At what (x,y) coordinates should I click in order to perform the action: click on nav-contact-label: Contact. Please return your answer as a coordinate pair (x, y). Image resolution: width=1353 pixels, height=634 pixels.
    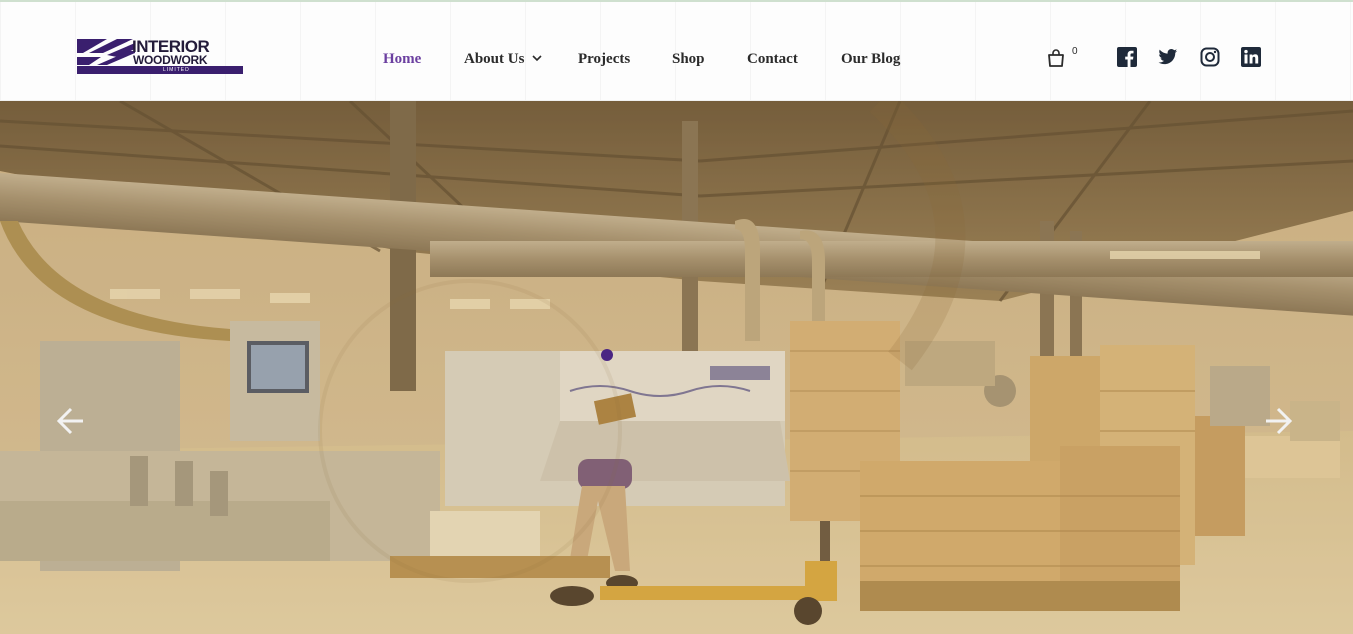
    Looking at the image, I should click on (772, 59).